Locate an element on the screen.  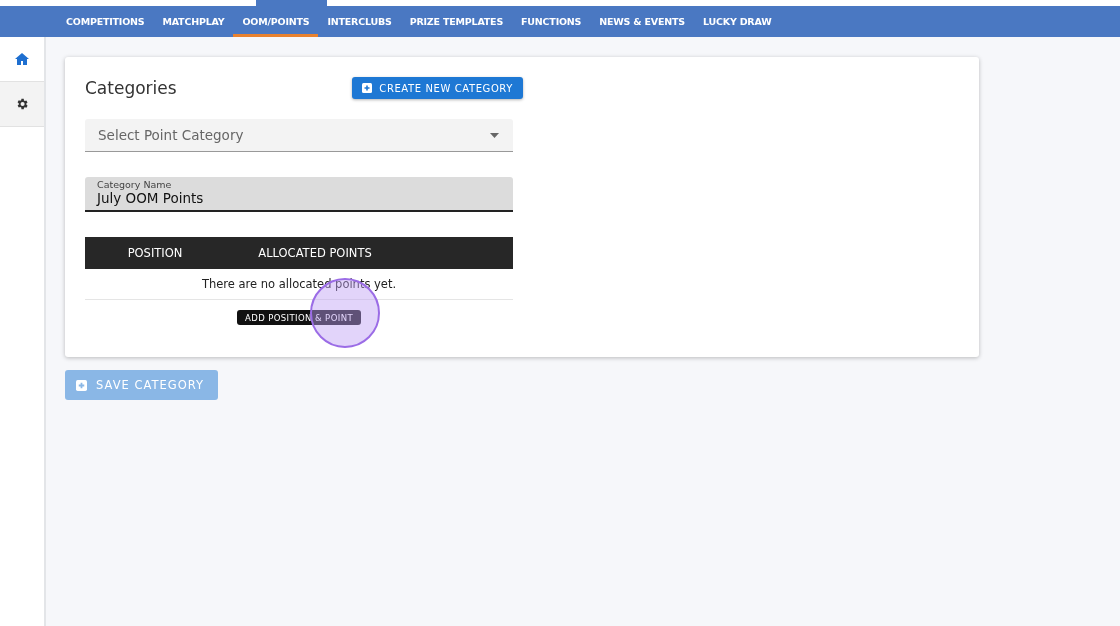
create-category-button: CREATE NEW CATEGORY is located at coordinates (437, 88).